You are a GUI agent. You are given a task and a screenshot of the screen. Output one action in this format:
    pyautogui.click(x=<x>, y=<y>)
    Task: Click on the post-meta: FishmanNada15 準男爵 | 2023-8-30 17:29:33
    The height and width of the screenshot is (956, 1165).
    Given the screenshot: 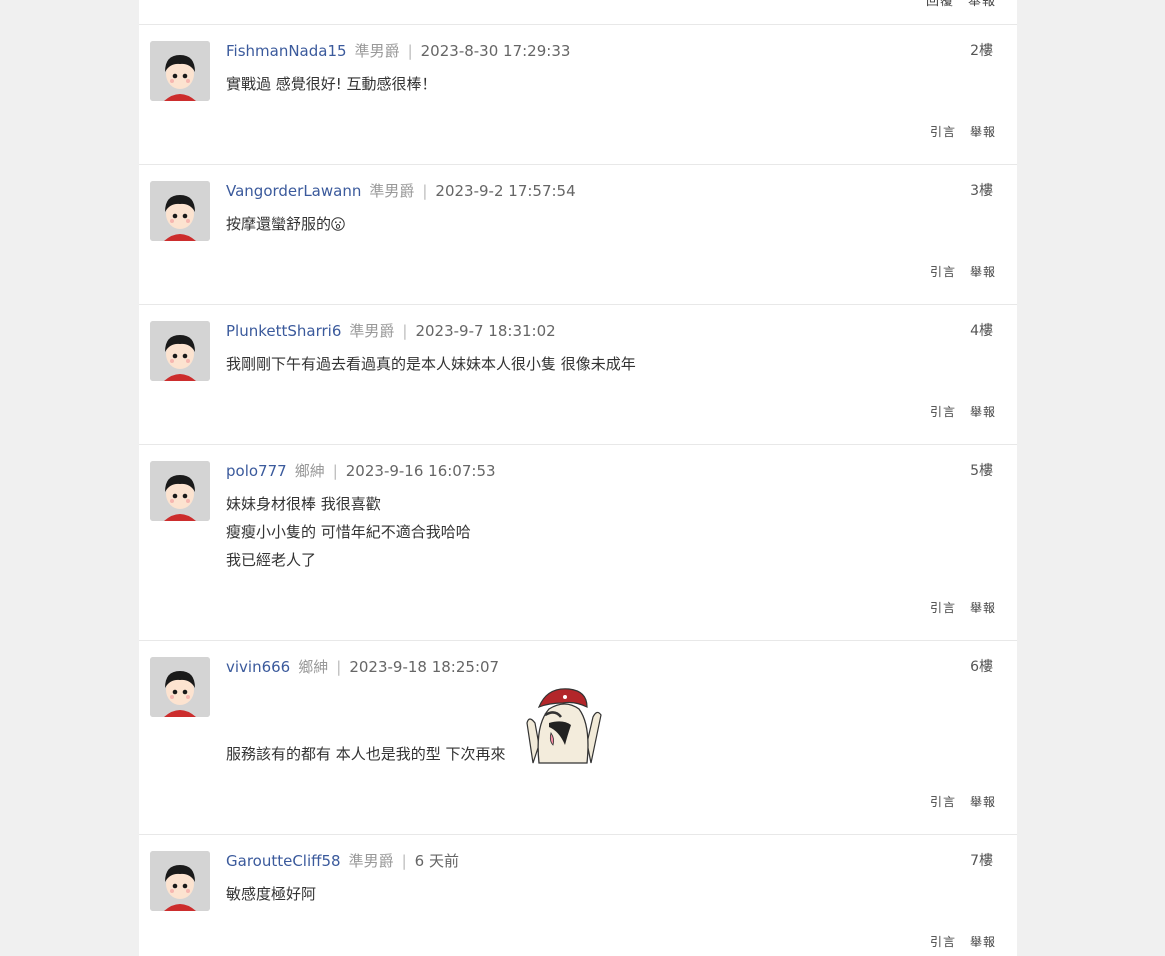 What is the action you would take?
    pyautogui.click(x=398, y=51)
    